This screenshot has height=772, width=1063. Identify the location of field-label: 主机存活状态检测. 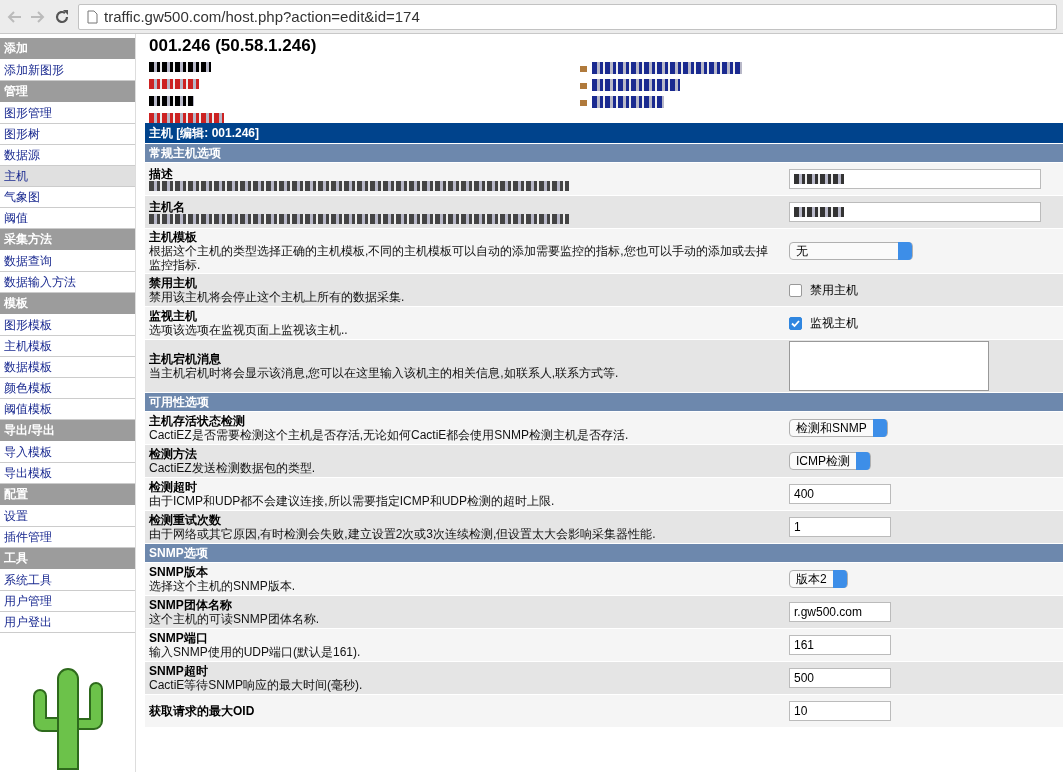
(197, 421).